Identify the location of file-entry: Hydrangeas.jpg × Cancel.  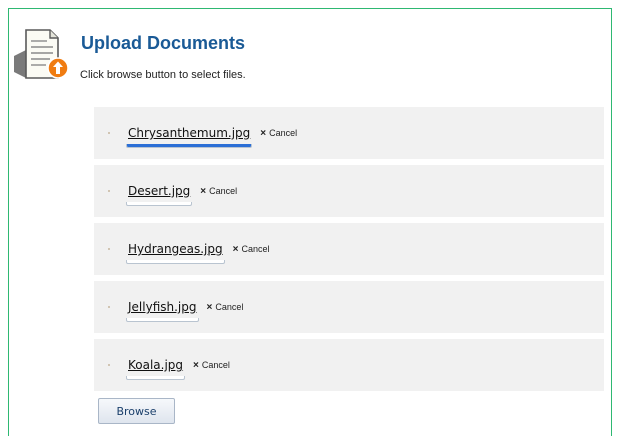
(197, 252).